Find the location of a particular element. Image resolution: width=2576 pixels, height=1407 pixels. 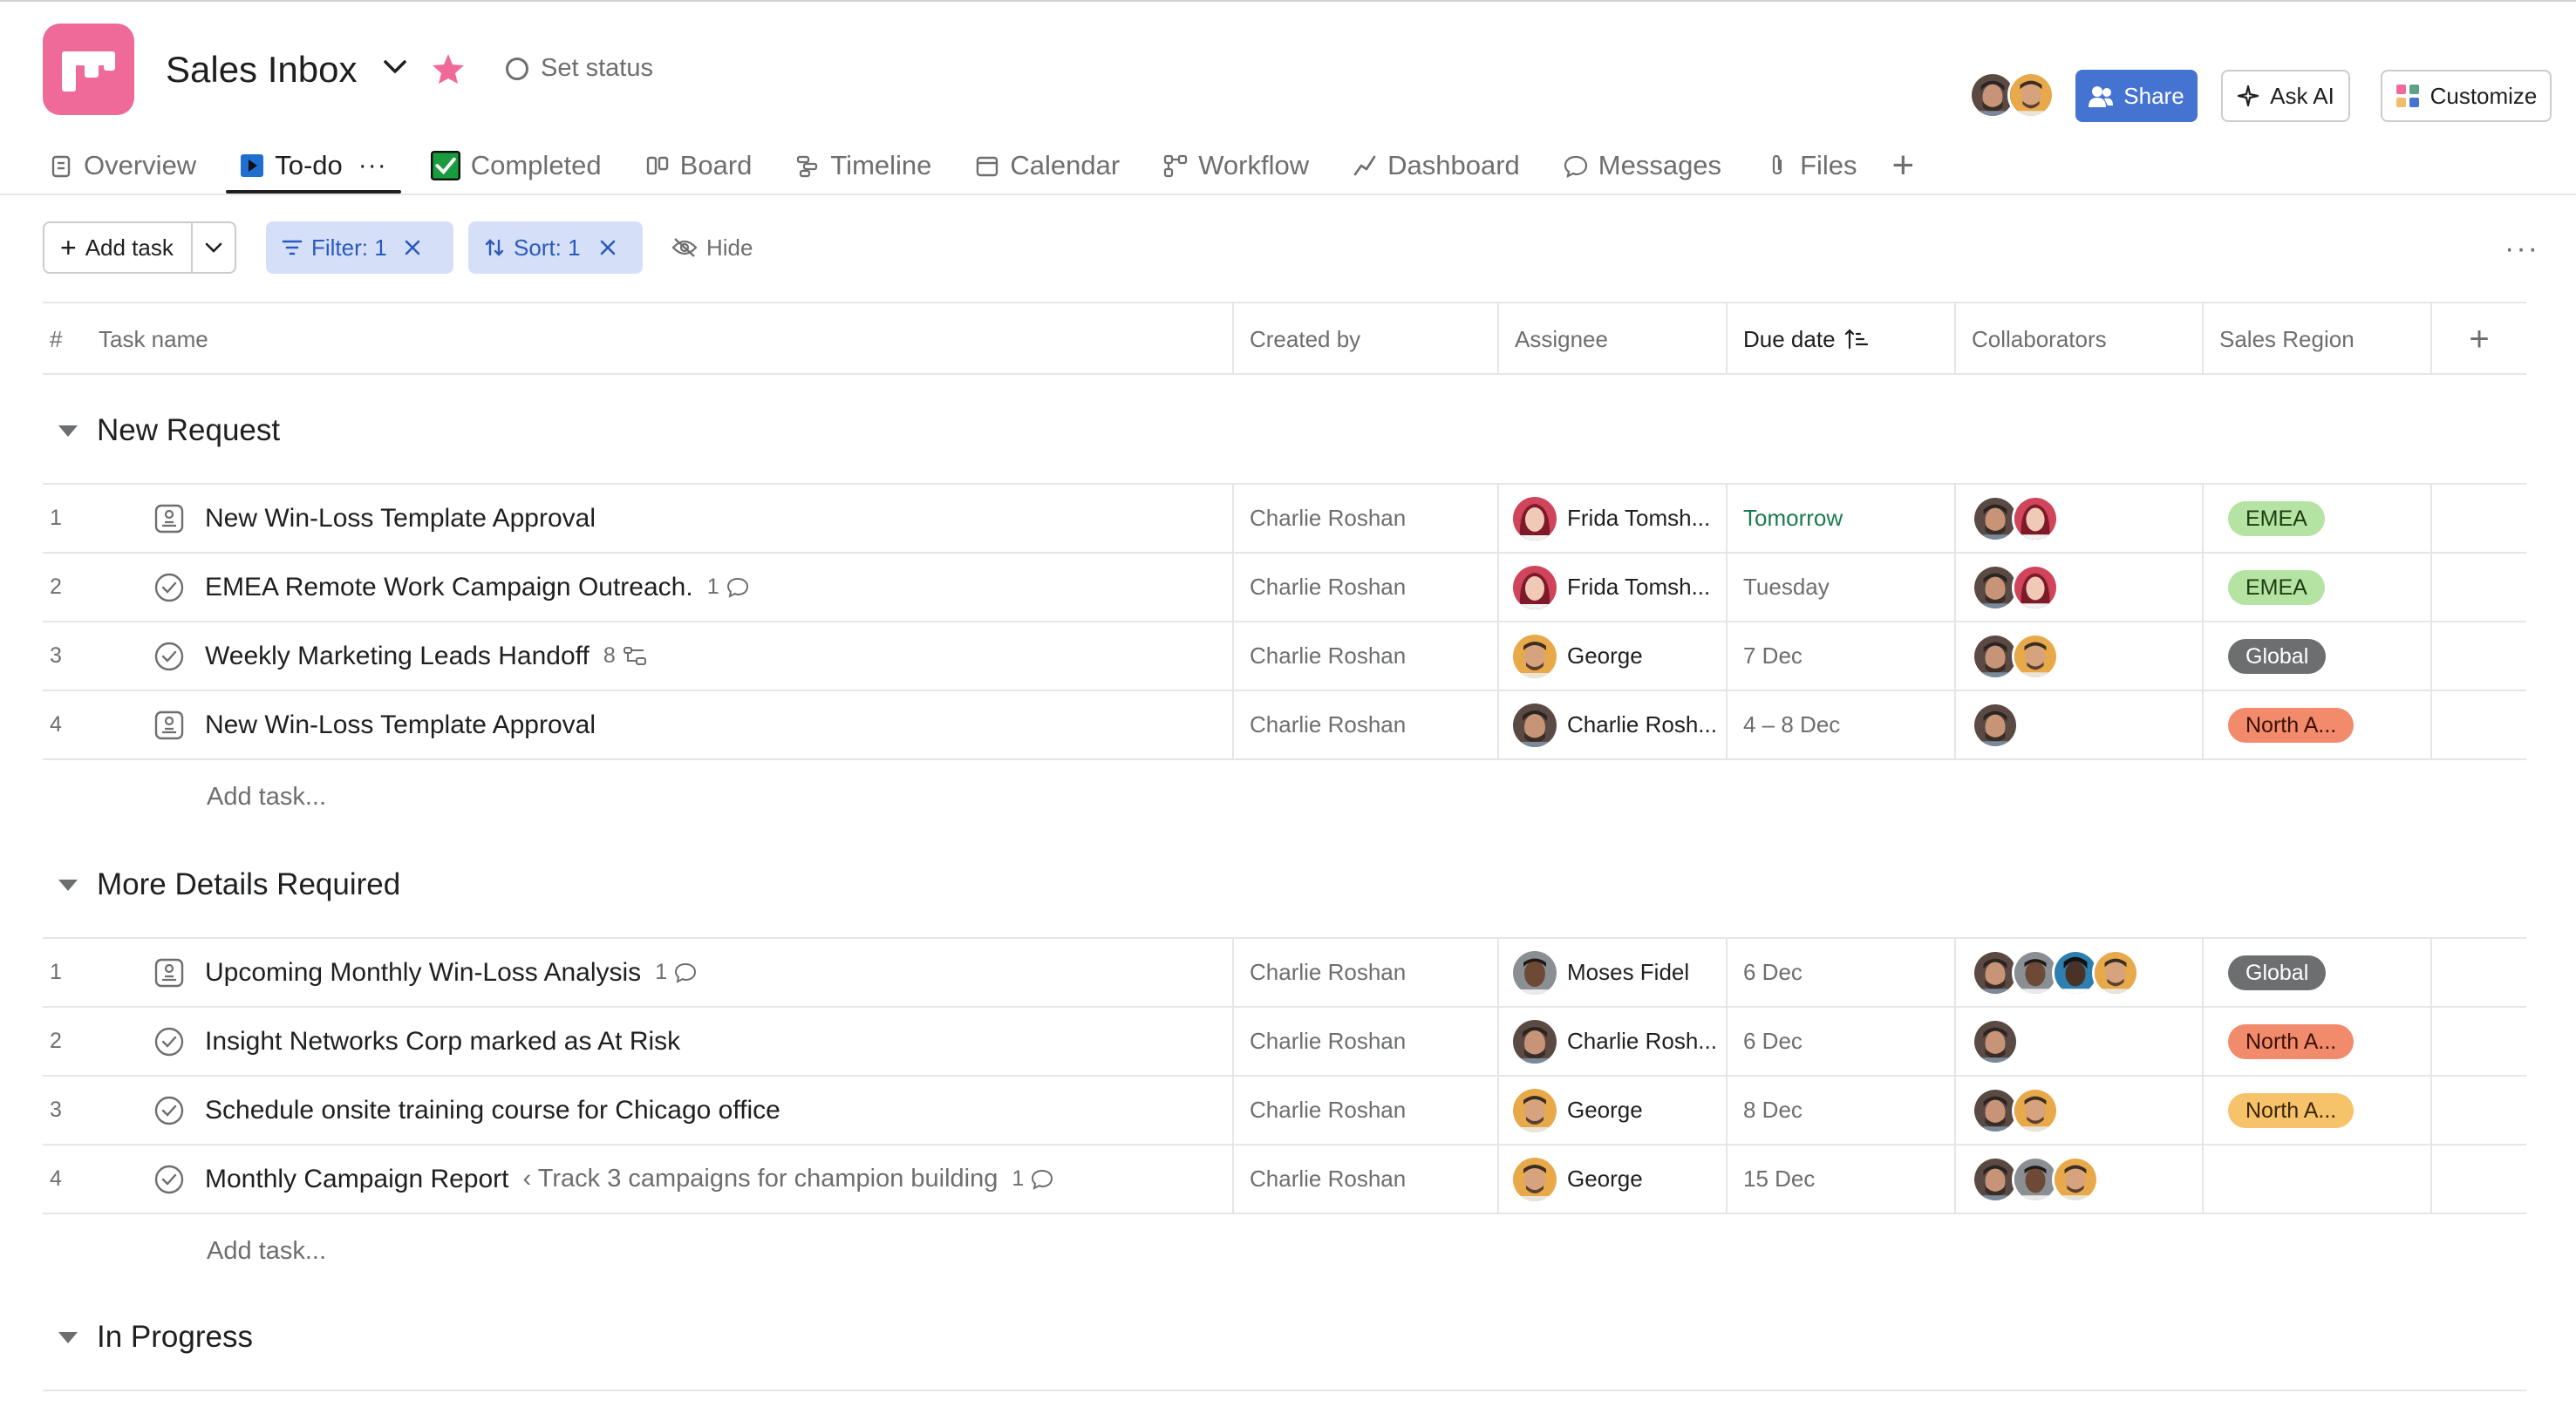

add-task-dropdown is located at coordinates (214, 248).